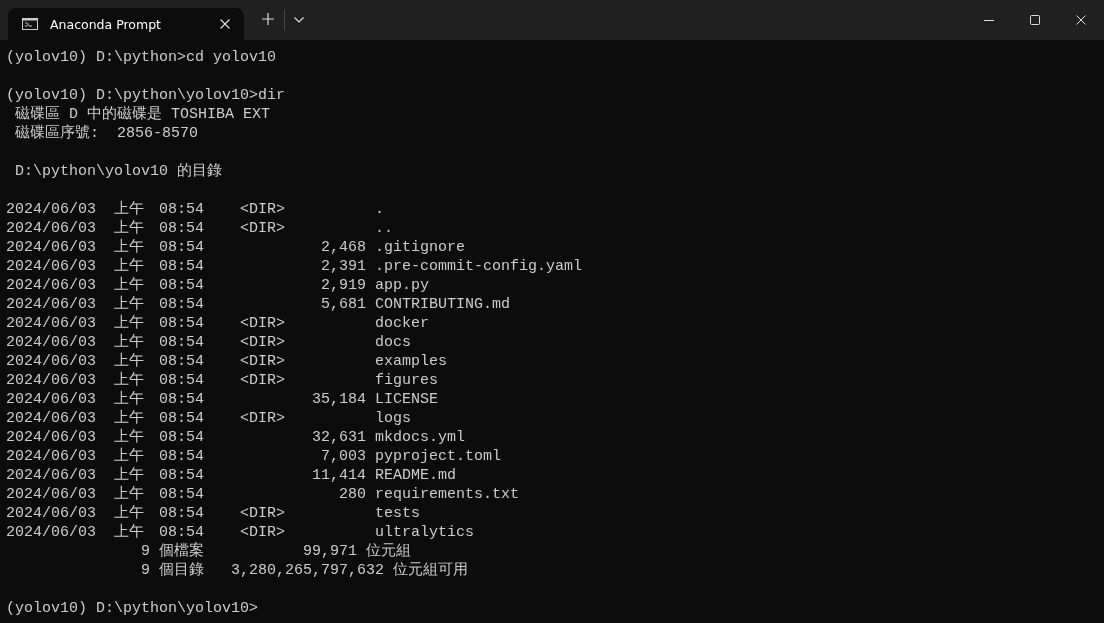 This screenshot has width=1104, height=623. Describe the element at coordinates (425, 532) in the screenshot. I see `file-name: ultralytics` at that location.